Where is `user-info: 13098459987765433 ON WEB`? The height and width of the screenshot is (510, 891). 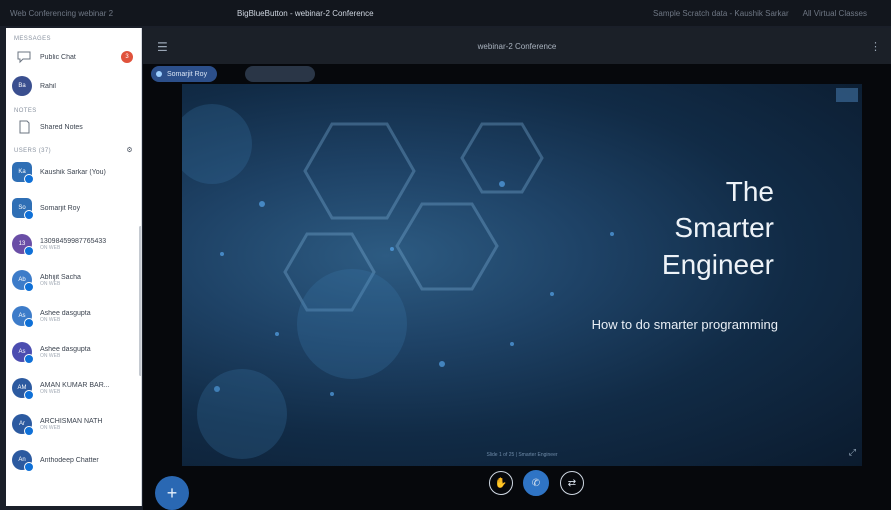
user-info: 13098459987765433 ON WEB is located at coordinates (69, 244).